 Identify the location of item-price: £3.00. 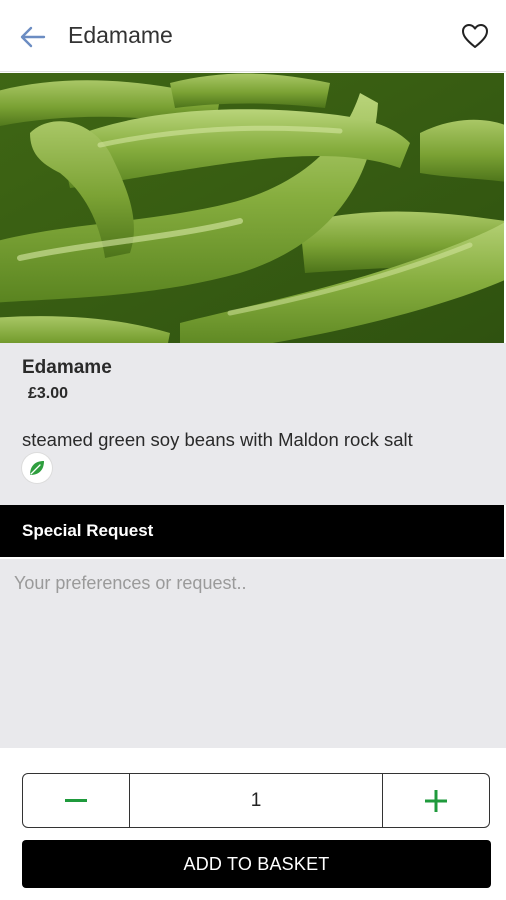
(48, 393).